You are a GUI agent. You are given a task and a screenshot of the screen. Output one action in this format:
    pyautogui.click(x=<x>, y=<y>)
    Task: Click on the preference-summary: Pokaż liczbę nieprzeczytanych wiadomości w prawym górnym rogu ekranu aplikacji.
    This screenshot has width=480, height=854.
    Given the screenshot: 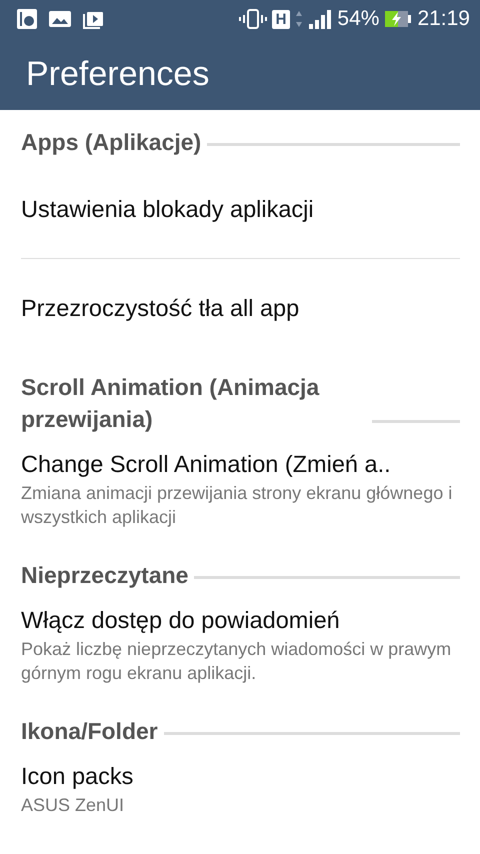 What is the action you would take?
    pyautogui.click(x=236, y=661)
    